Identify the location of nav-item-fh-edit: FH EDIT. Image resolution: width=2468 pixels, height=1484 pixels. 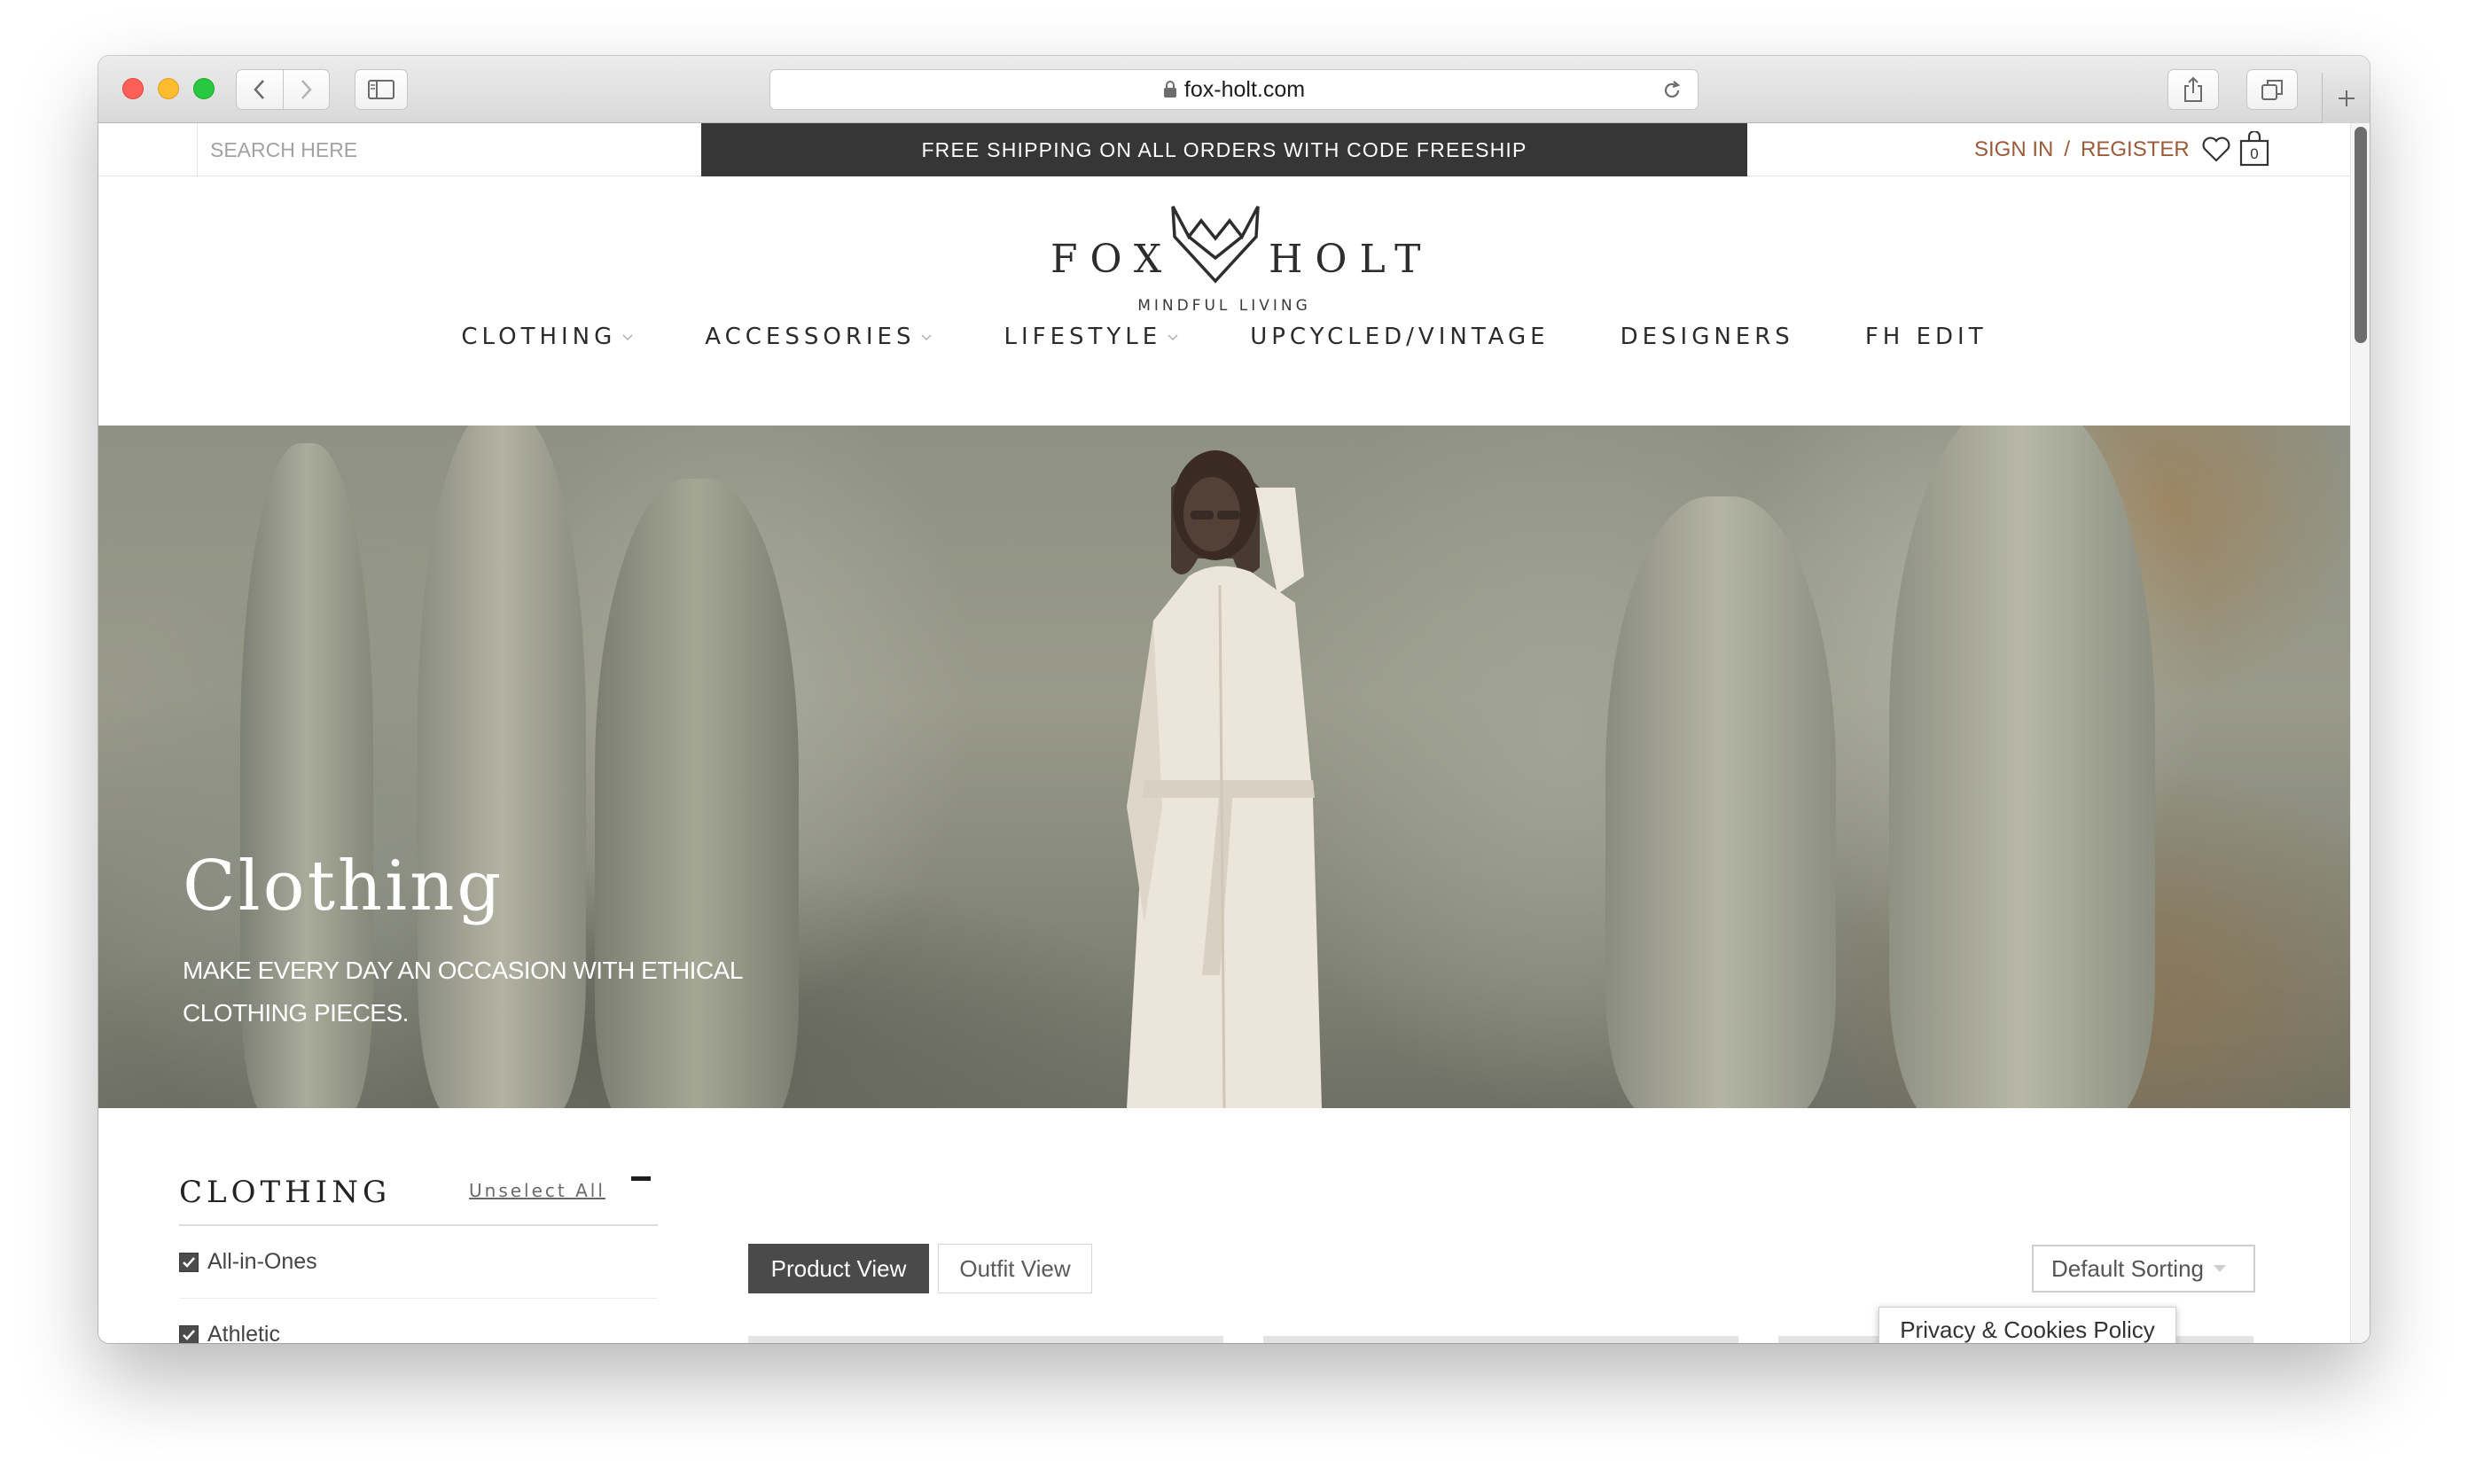
(1926, 337).